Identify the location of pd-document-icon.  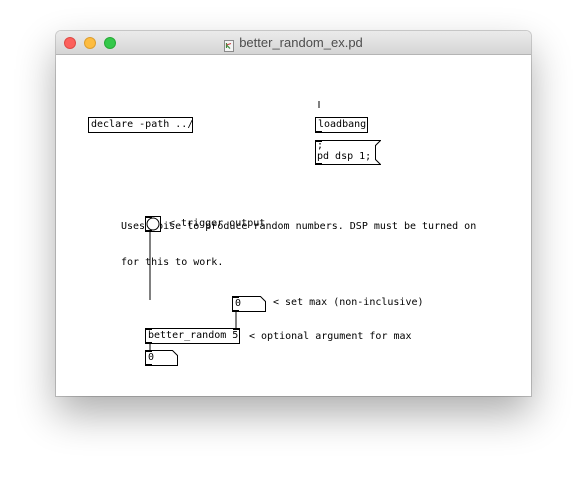
(229, 44).